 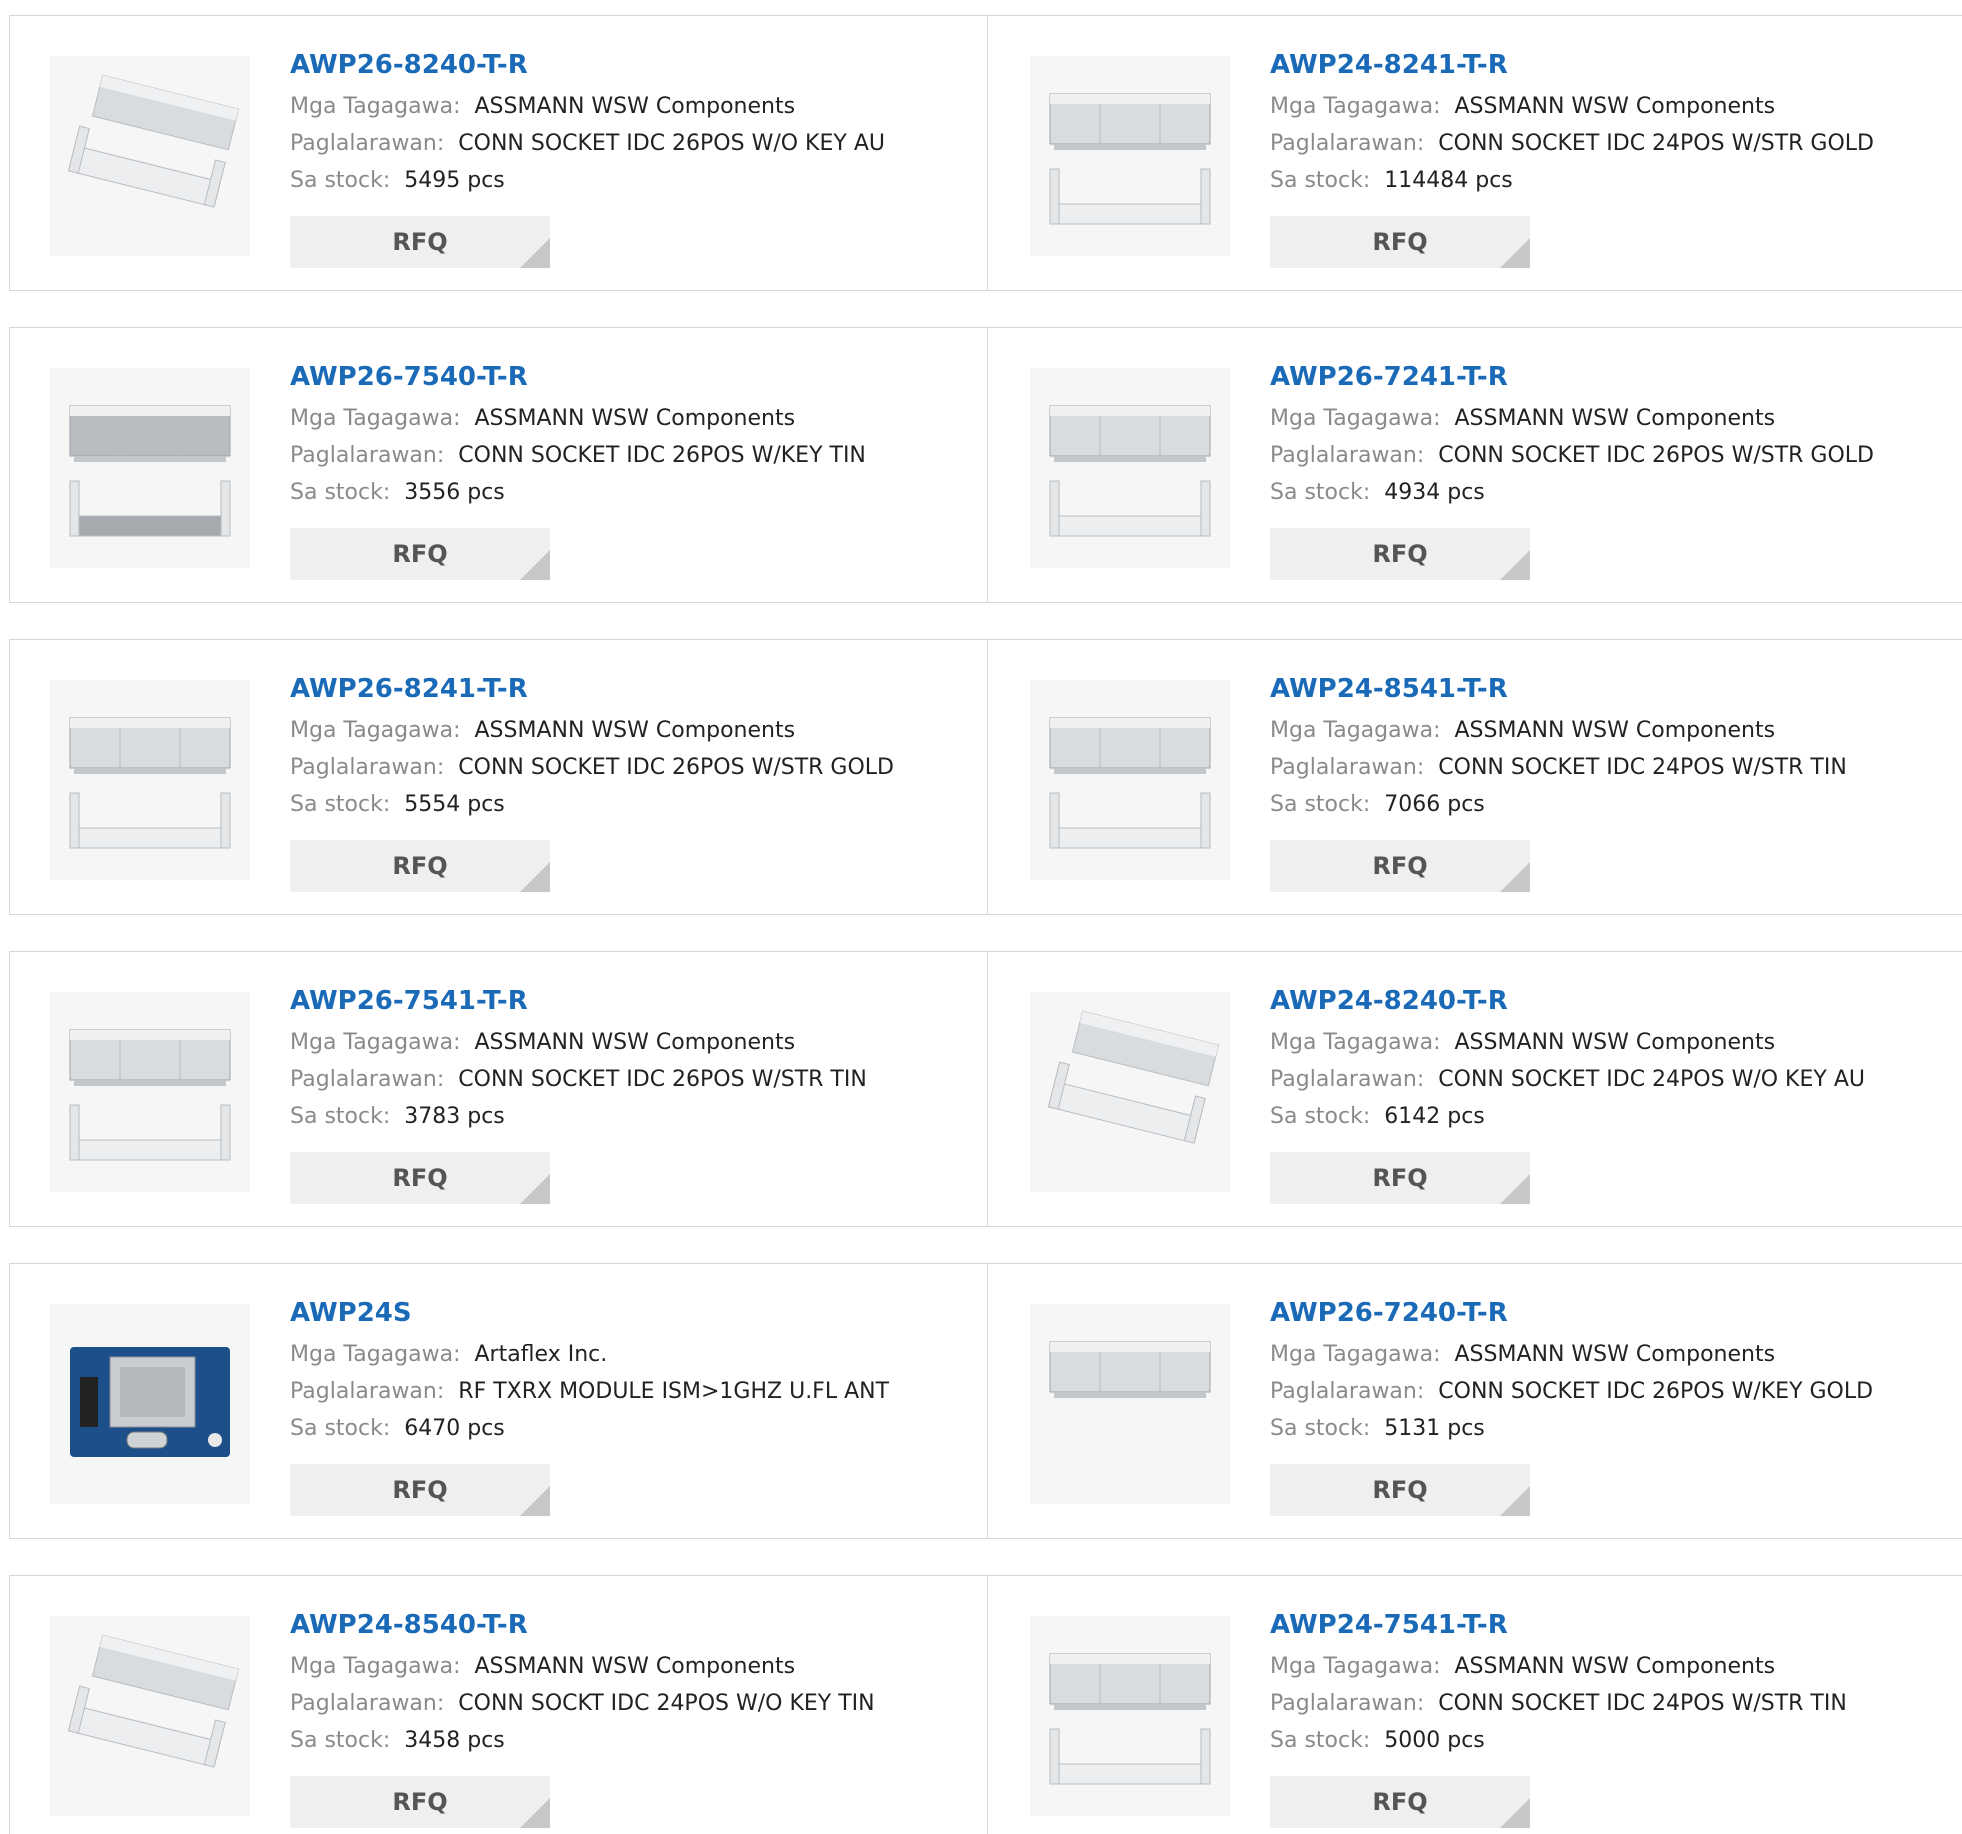 I want to click on product-part-number-link: AWP26-8240-T-R, so click(x=587, y=65).